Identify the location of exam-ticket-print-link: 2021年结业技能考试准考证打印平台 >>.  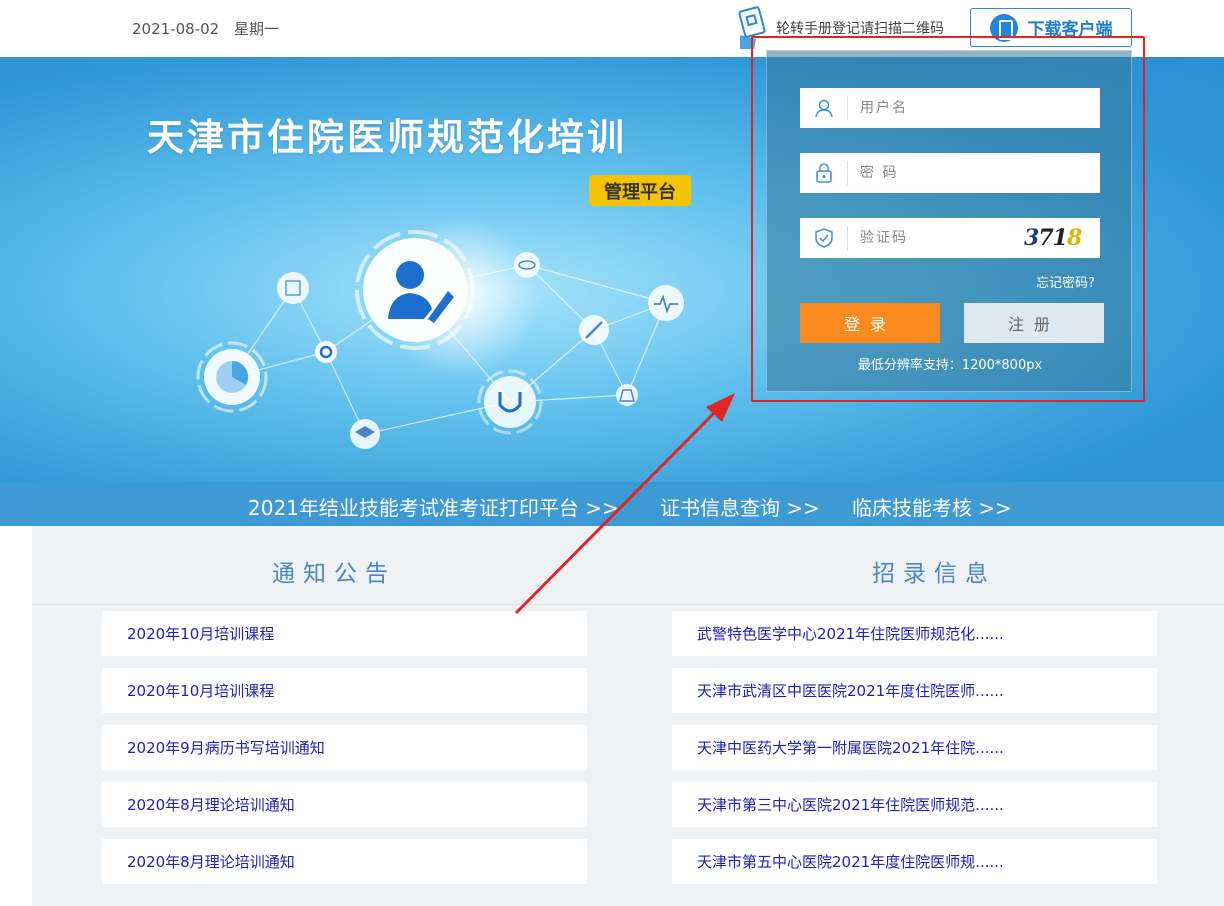
(433, 506).